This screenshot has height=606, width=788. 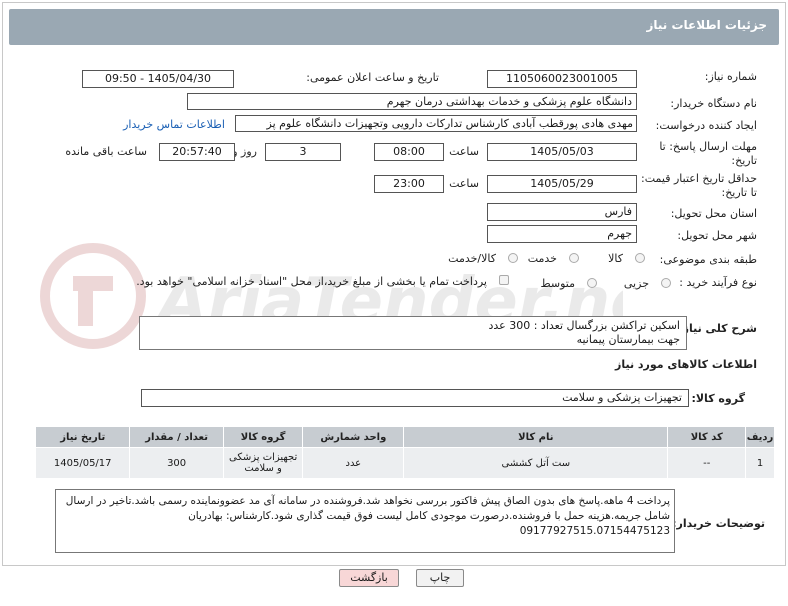 I want to click on cell-unit: عدد, so click(x=353, y=463).